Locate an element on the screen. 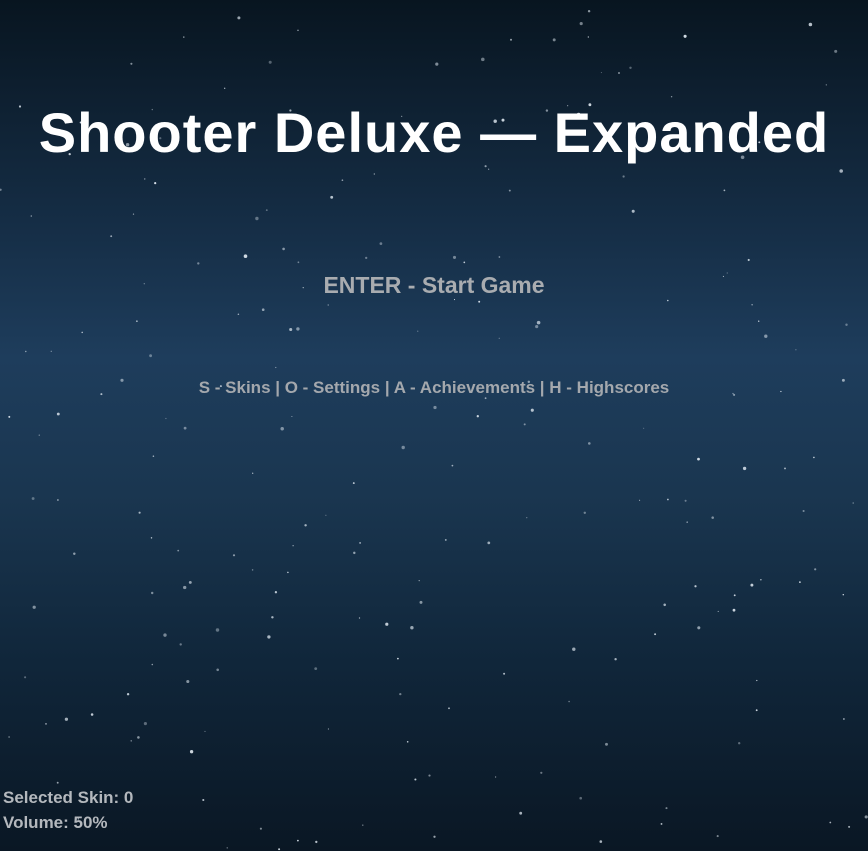  selected-skin-indicator: Selected Skin: 0 is located at coordinates (68, 797).